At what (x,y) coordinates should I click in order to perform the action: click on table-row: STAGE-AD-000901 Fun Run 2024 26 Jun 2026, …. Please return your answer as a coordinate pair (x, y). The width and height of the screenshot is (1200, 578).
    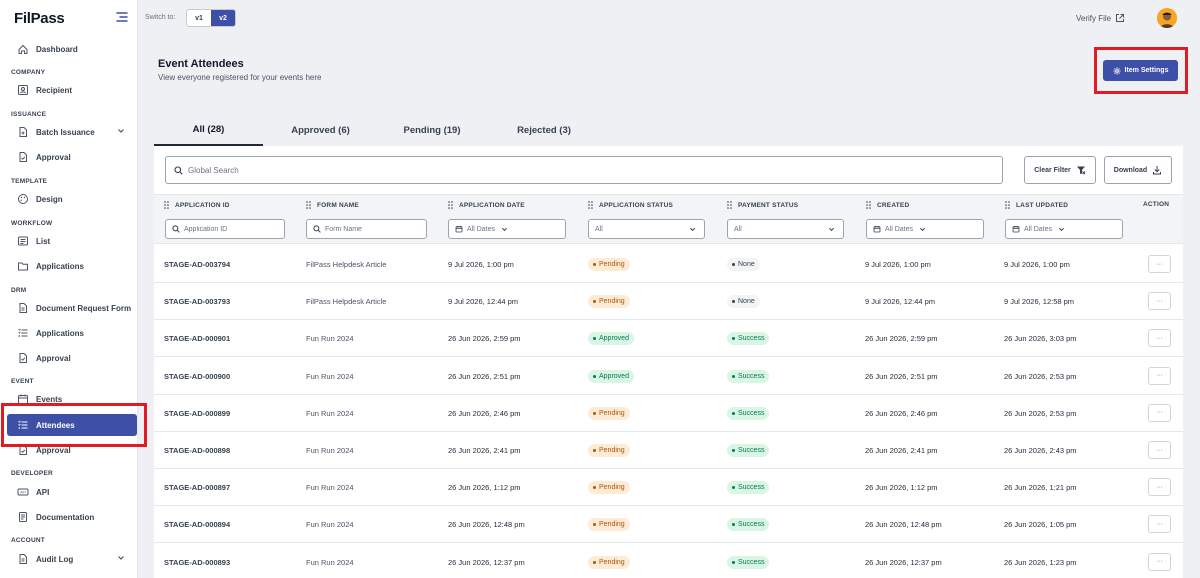
    Looking at the image, I should click on (668, 339).